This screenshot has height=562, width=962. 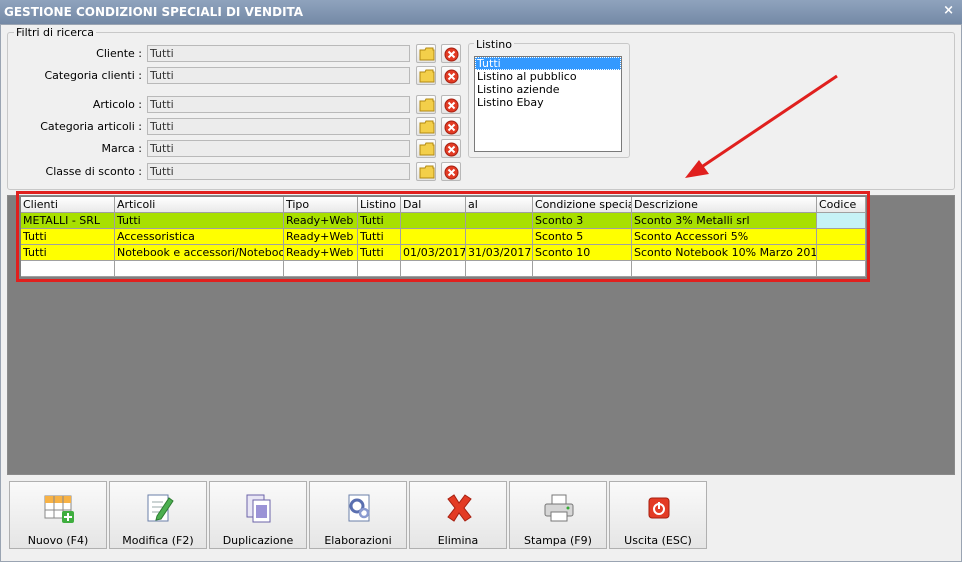 I want to click on column-header: Condizione speciale, so click(x=582, y=205).